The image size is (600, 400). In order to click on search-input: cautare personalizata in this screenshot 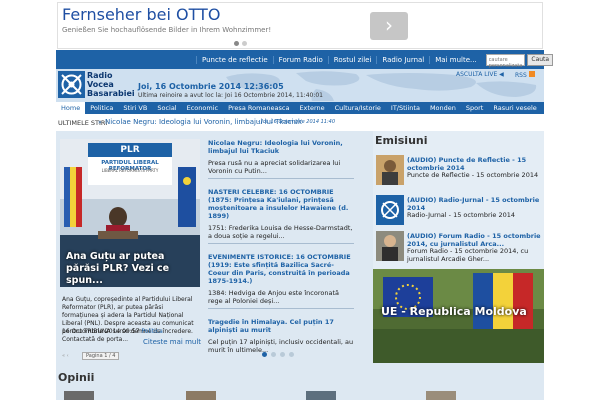, I will do `click(505, 61)`.